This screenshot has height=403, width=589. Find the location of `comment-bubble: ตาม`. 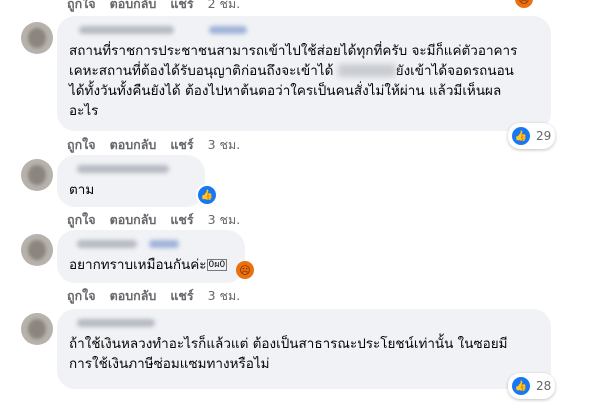

comment-bubble: ตาม is located at coordinates (131, 181).